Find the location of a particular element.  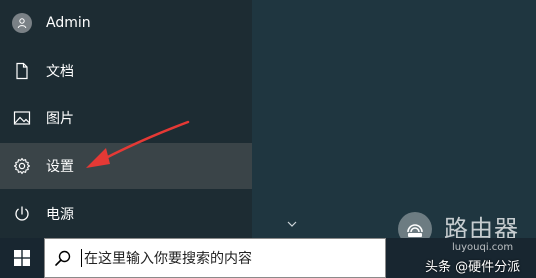

start-button is located at coordinates (22, 258).